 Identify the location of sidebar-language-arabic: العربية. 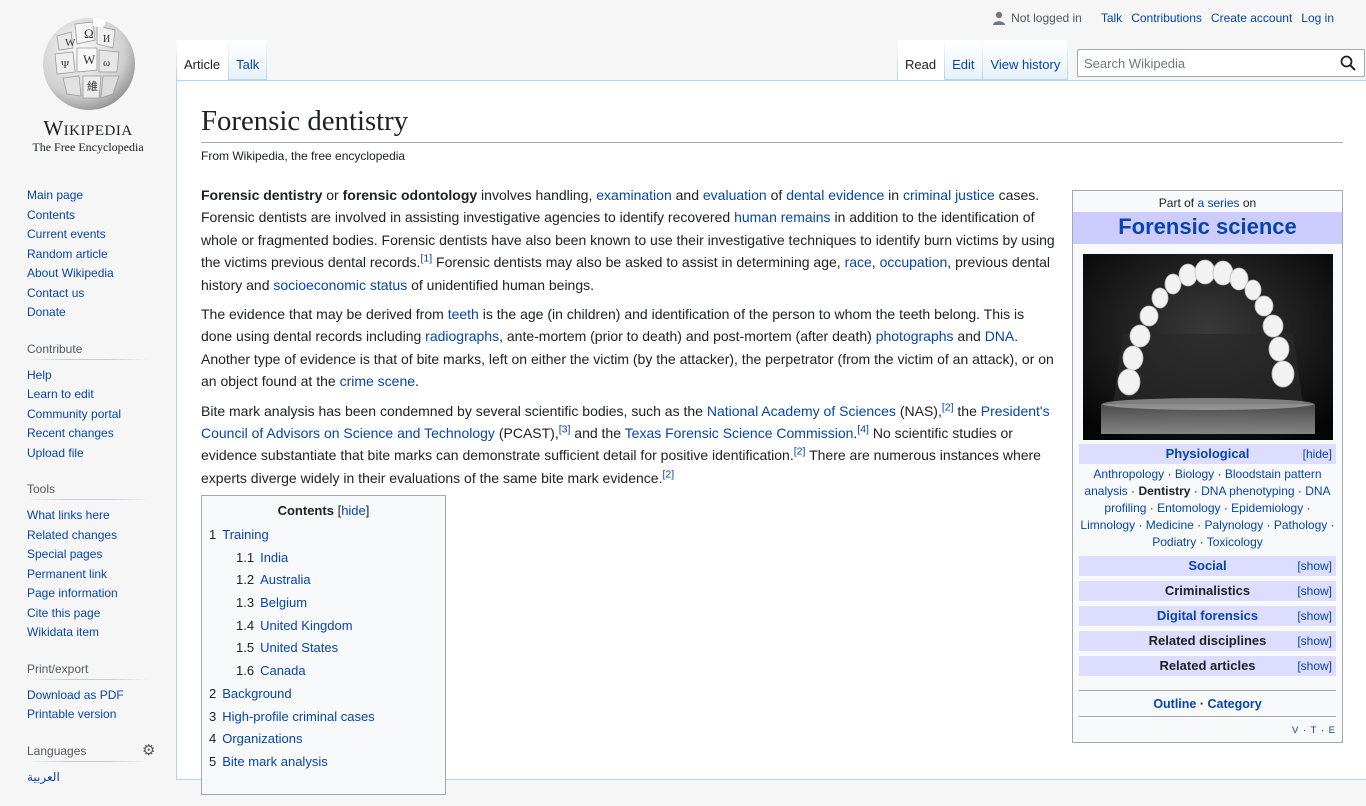
(43, 777).